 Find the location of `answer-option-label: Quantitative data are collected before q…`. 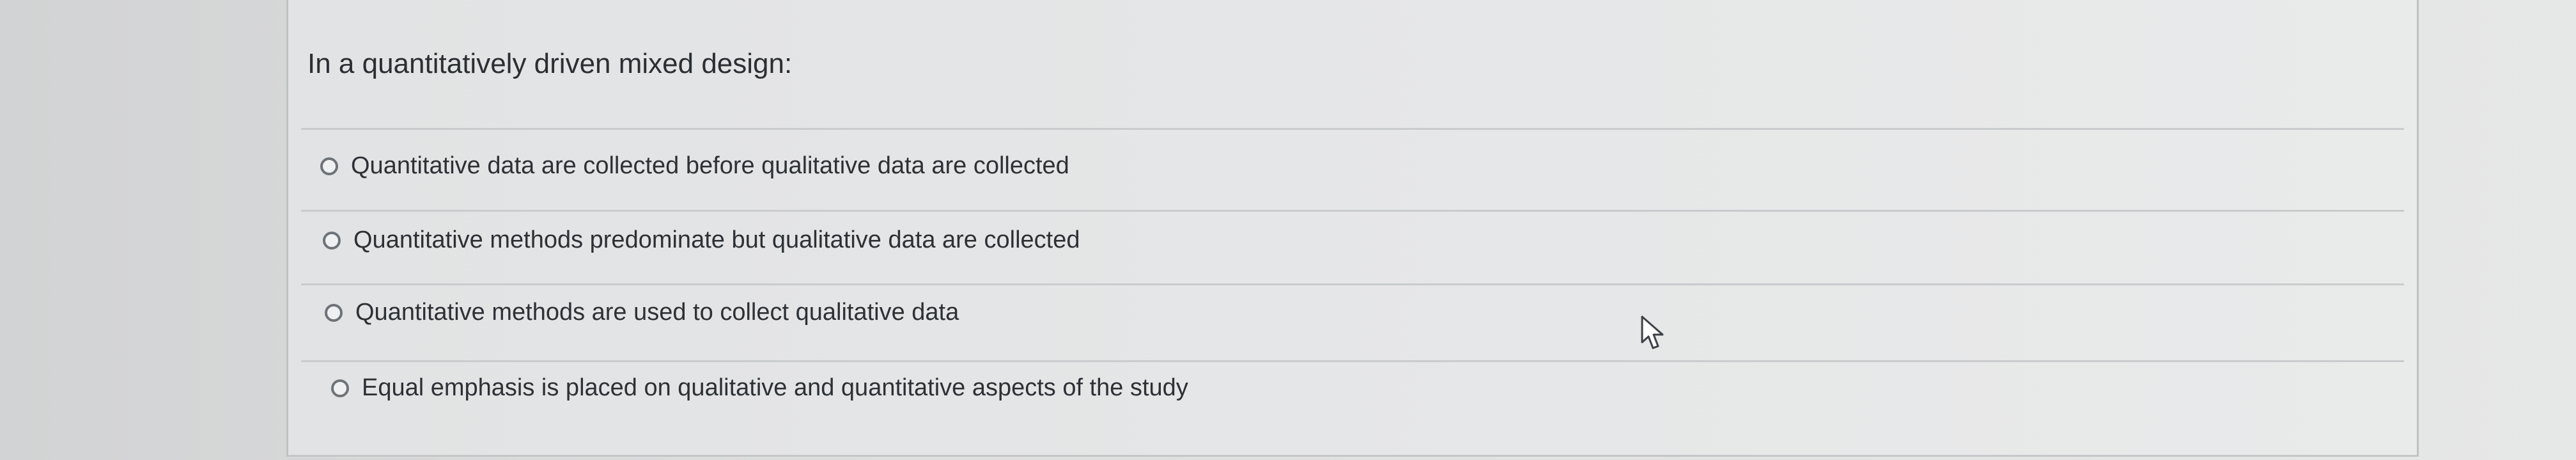

answer-option-label: Quantitative data are collected before q… is located at coordinates (710, 165).